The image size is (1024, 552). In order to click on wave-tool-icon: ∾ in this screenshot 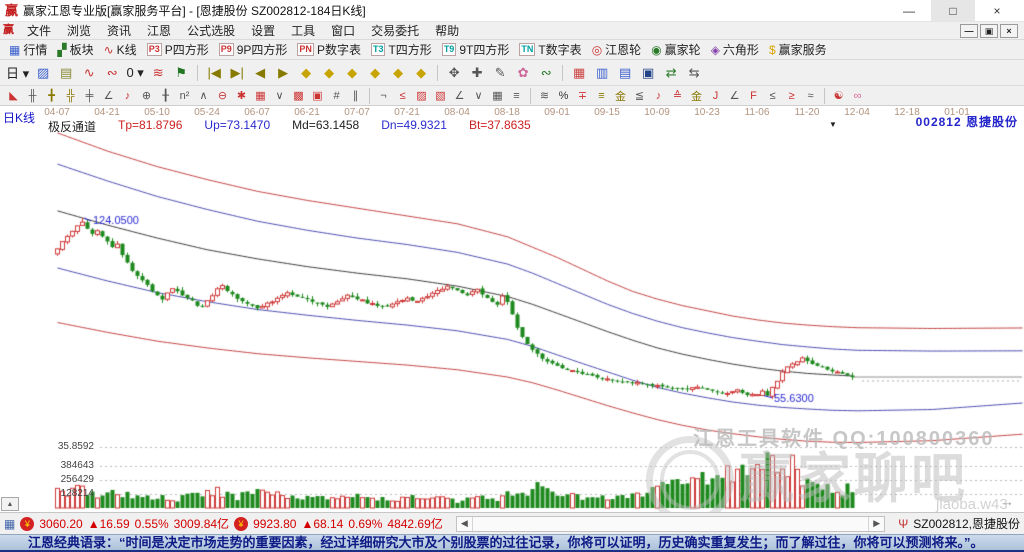, I will do `click(546, 73)`.